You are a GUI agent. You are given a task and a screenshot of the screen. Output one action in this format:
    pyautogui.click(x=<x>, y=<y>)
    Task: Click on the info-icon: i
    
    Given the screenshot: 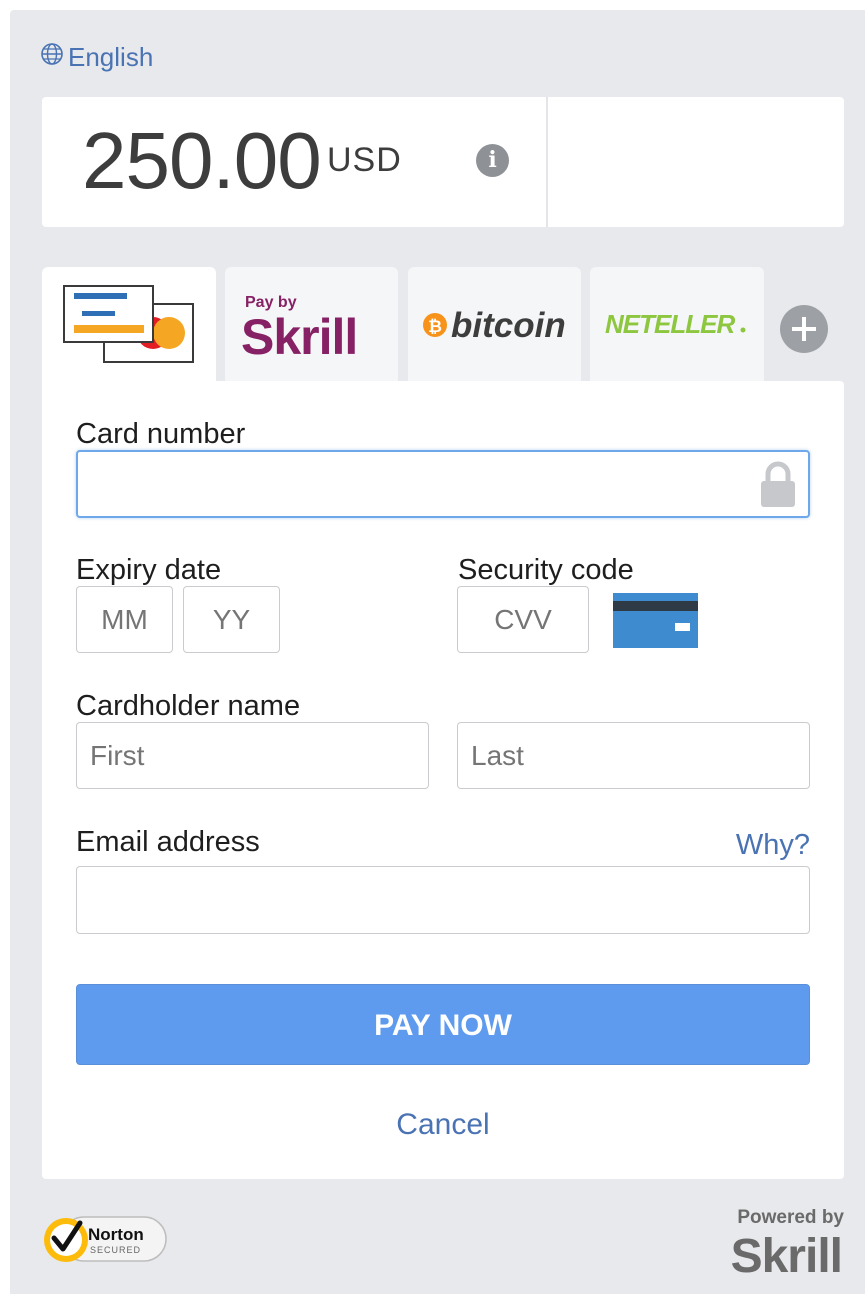 What is the action you would take?
    pyautogui.click(x=492, y=160)
    